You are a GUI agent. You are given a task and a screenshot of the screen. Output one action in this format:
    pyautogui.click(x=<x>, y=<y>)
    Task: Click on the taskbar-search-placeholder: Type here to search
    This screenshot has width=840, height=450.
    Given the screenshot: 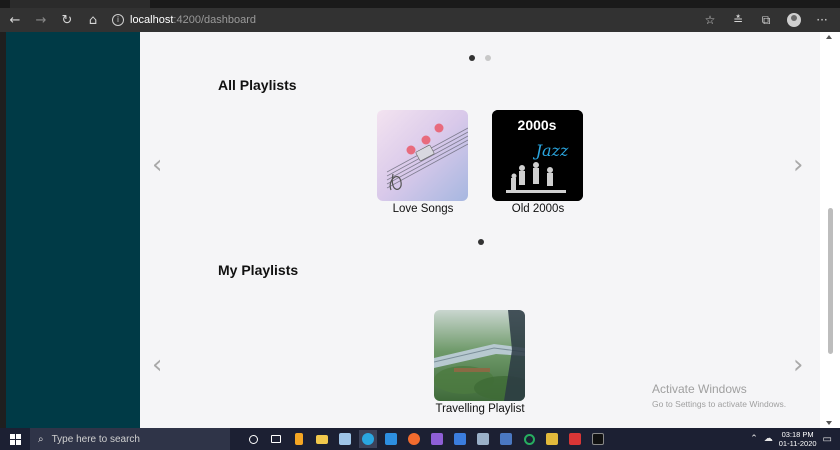 What is the action you would take?
    pyautogui.click(x=95, y=439)
    